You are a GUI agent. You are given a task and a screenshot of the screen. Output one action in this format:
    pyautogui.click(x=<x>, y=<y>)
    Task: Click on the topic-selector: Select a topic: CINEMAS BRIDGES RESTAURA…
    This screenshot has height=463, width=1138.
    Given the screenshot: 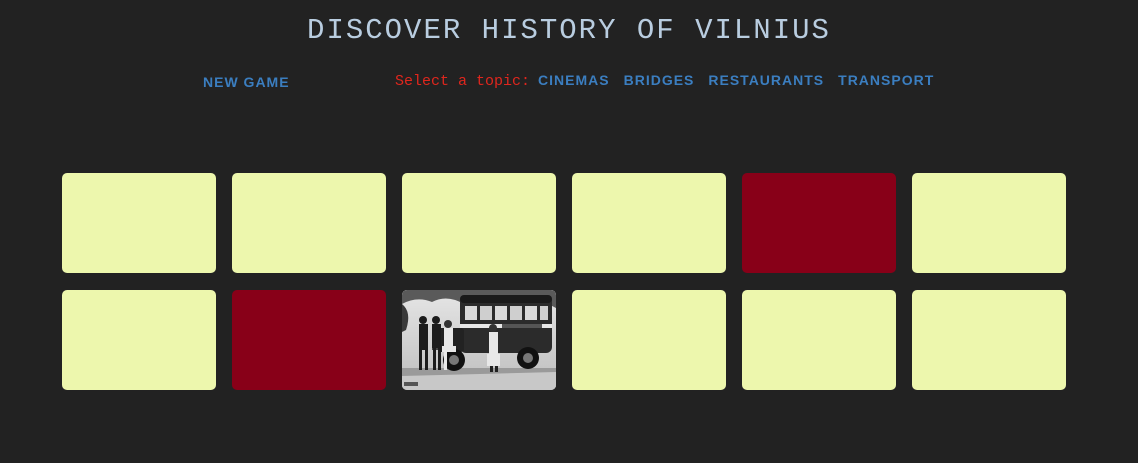 What is the action you would take?
    pyautogui.click(x=671, y=81)
    